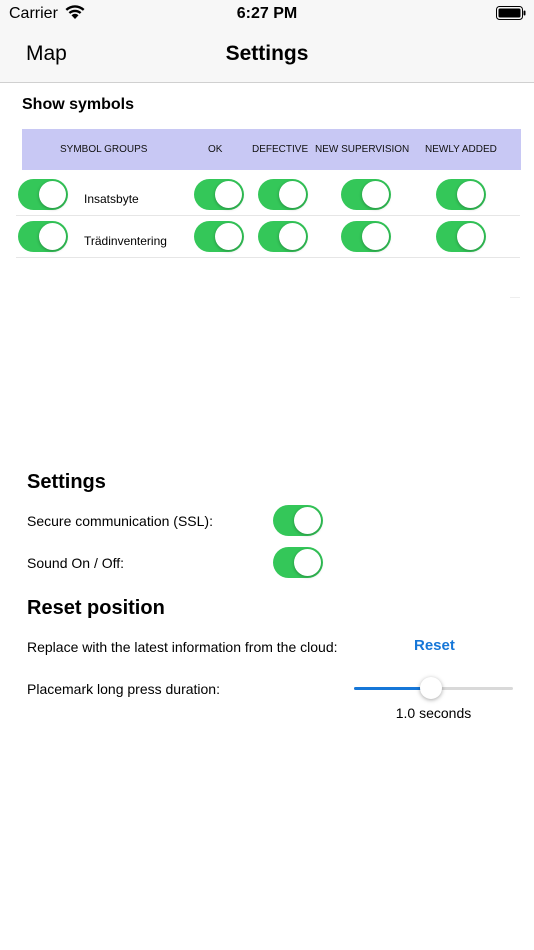 Image resolution: width=534 pixels, height=950 pixels. What do you see at coordinates (76, 563) in the screenshot?
I see `sound-label: Sound On / Off:` at bounding box center [76, 563].